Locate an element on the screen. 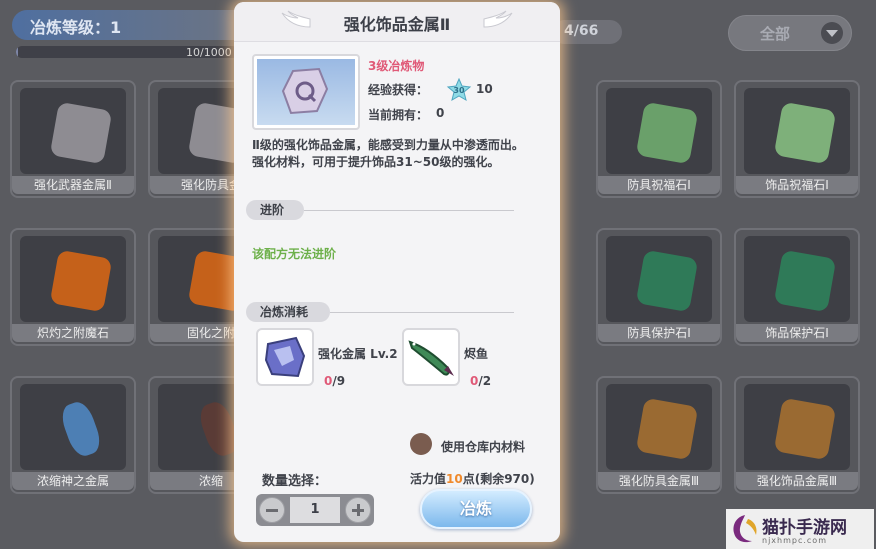 Image resolution: width=876 pixels, height=549 pixels. item-tile: 饰品保护石Ⅰ is located at coordinates (797, 287).